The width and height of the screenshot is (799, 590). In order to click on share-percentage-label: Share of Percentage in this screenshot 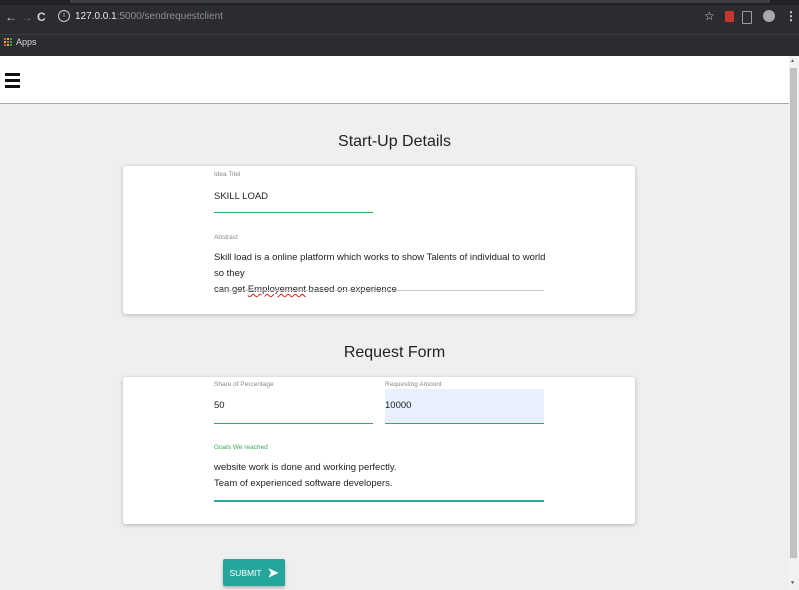, I will do `click(244, 384)`.